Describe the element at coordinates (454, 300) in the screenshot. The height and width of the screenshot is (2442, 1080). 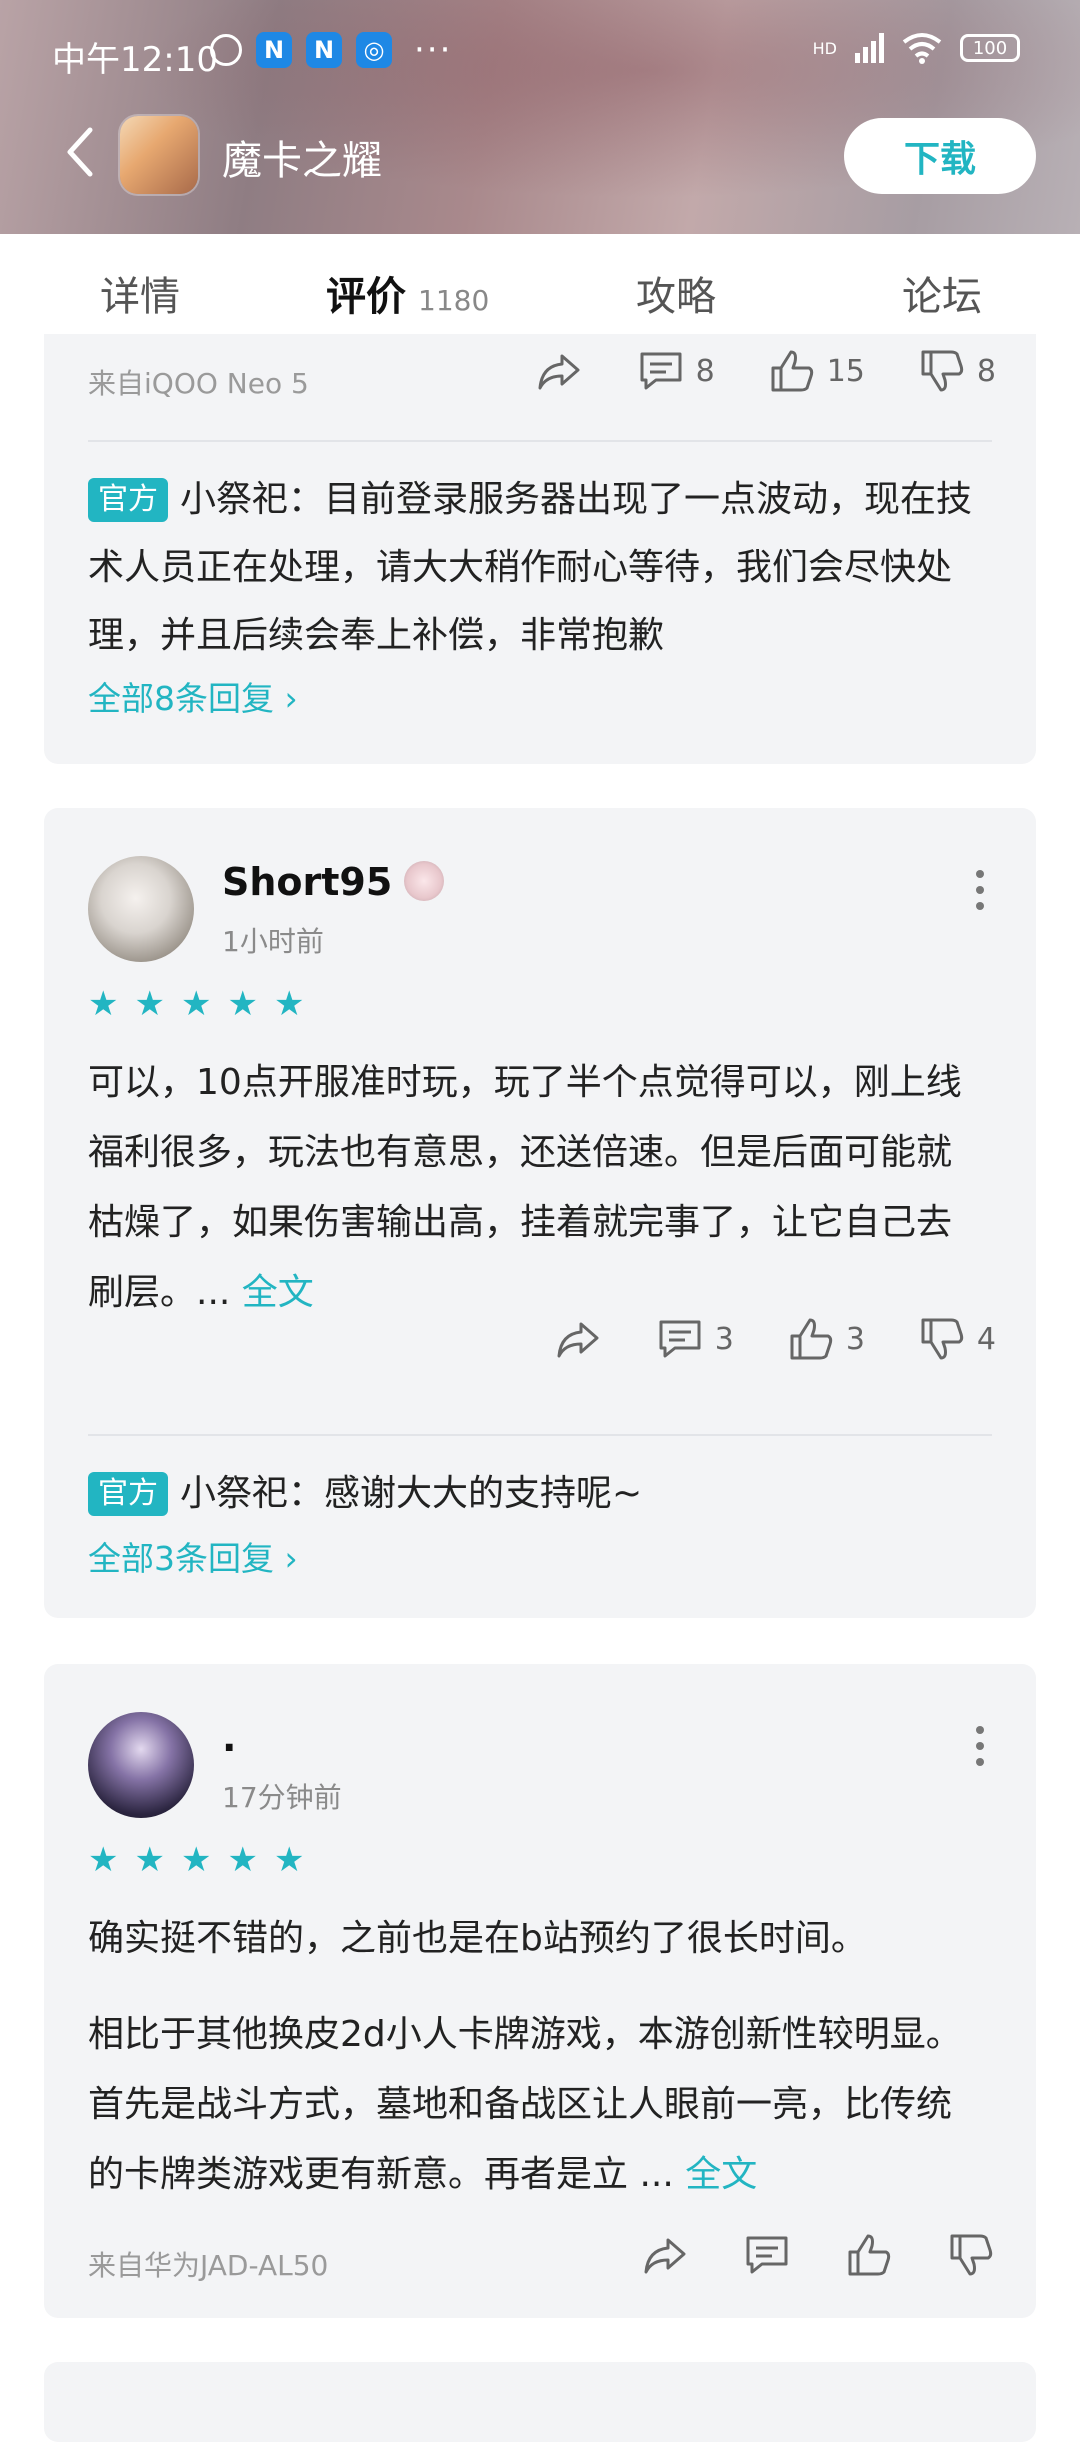
I see `review-count: 1180` at that location.